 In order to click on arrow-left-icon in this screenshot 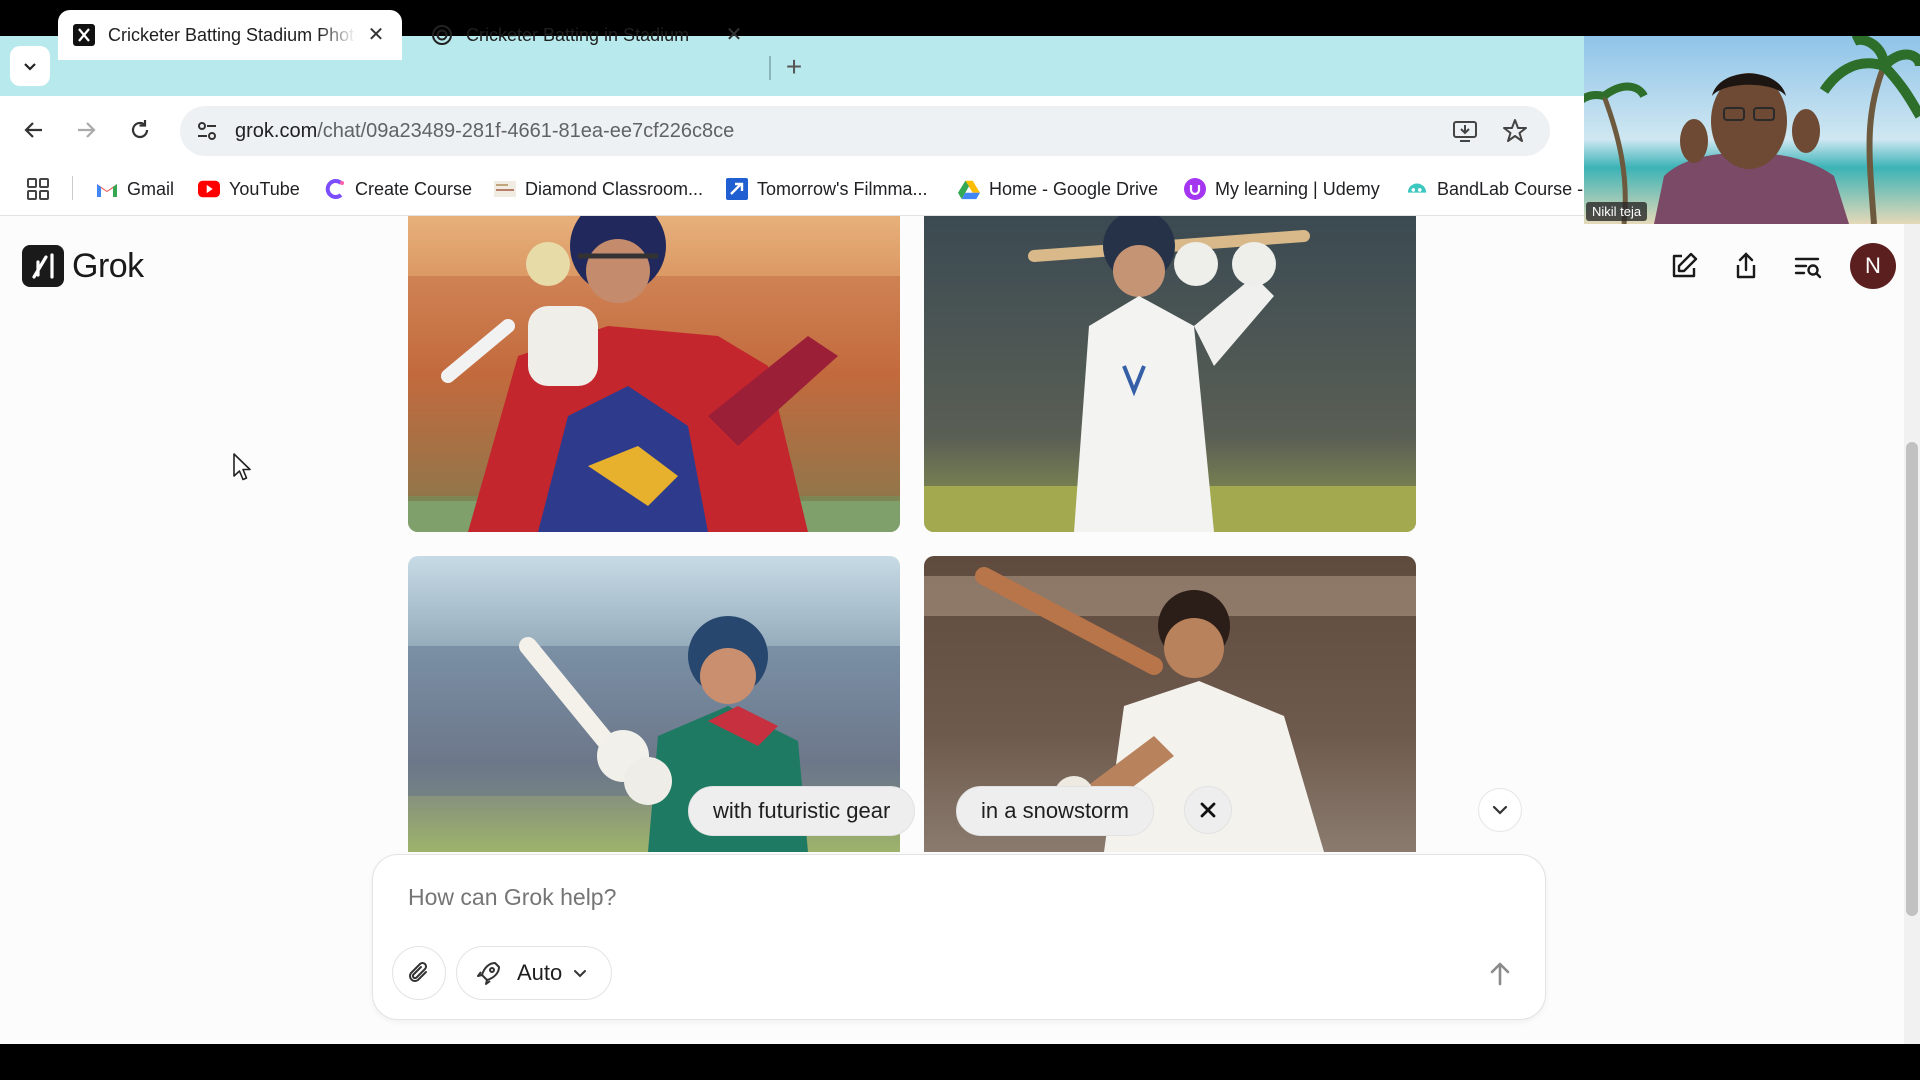, I will do `click(33, 130)`.